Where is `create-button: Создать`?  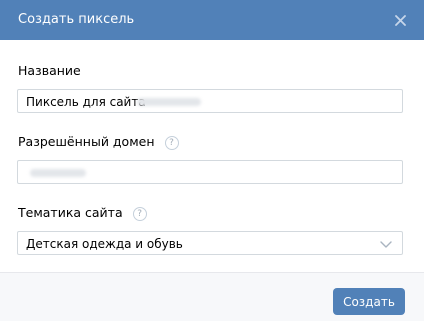 create-button: Создать is located at coordinates (369, 301).